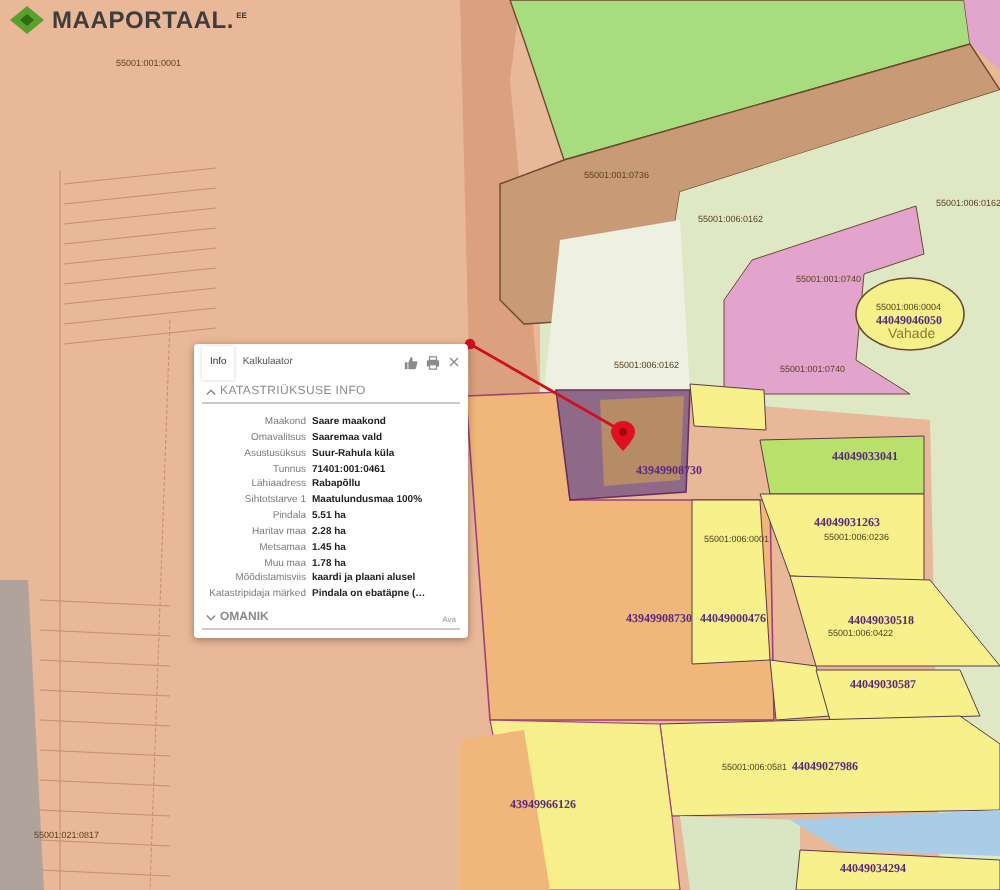 The image size is (1000, 890). What do you see at coordinates (143, 20) in the screenshot?
I see `logo-text: MAAPORTAAL.` at bounding box center [143, 20].